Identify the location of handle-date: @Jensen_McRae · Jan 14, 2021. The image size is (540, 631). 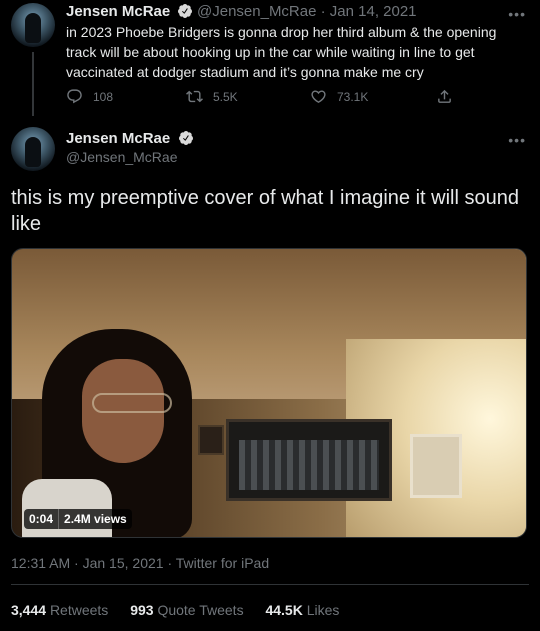
(307, 11).